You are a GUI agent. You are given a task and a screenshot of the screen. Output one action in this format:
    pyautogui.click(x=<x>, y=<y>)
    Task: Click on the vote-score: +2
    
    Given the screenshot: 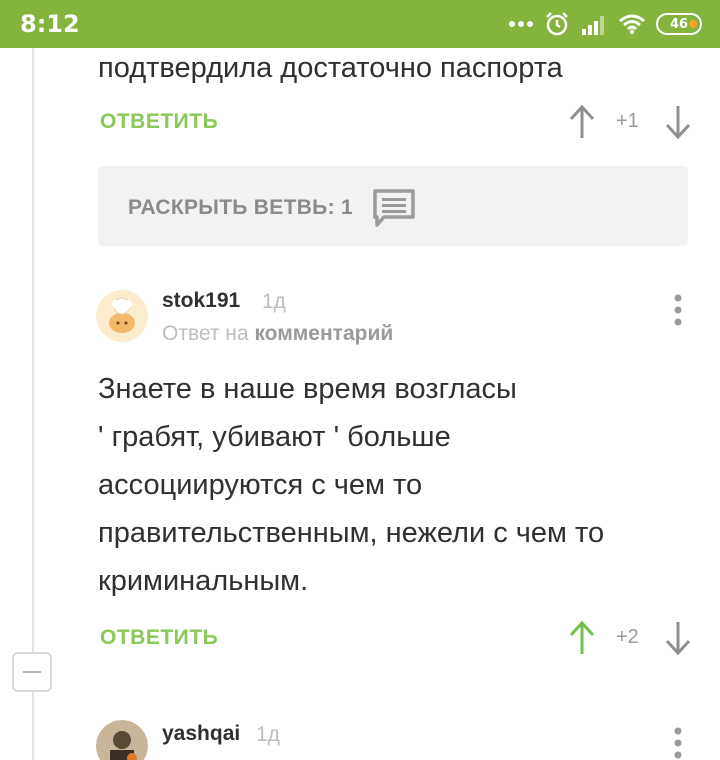 What is the action you would take?
    pyautogui.click(x=627, y=637)
    